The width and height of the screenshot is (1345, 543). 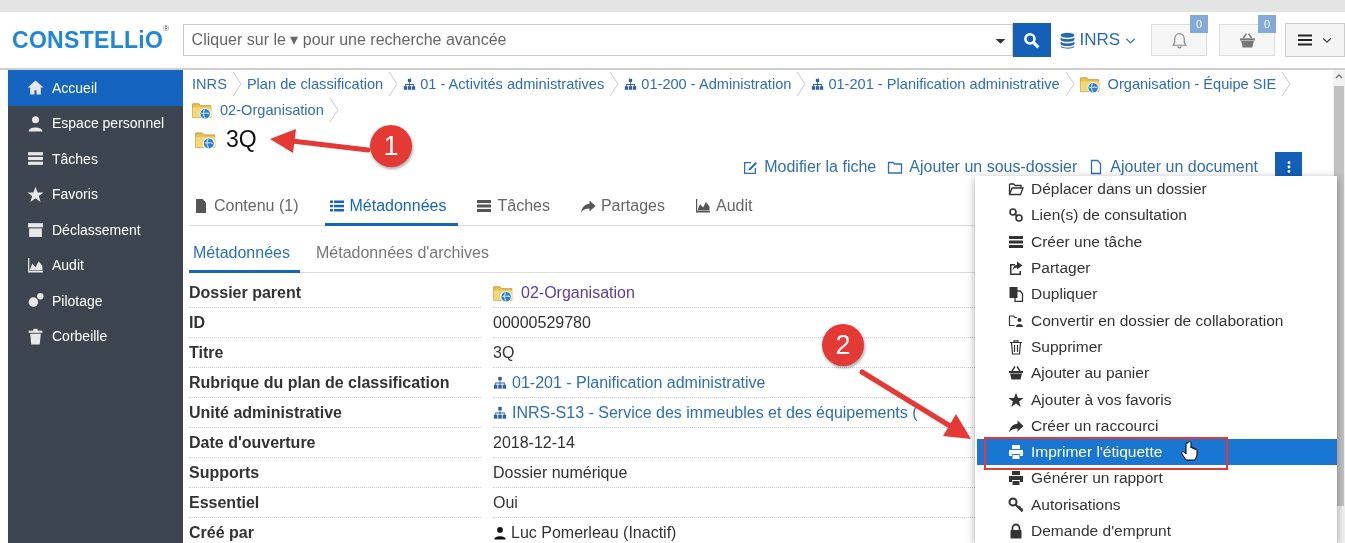 I want to click on tab: Tâches, so click(x=517, y=205).